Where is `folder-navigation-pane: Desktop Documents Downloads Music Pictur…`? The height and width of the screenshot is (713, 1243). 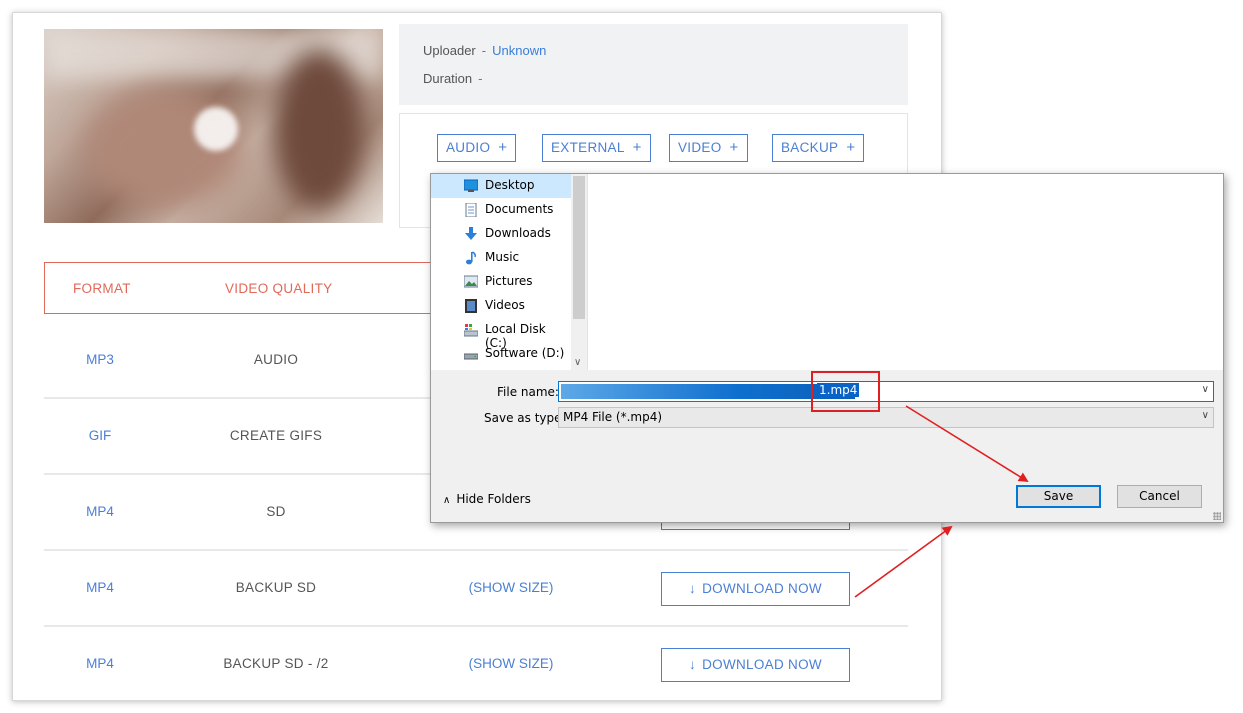
folder-navigation-pane: Desktop Documents Downloads Music Pictur… is located at coordinates (509, 272).